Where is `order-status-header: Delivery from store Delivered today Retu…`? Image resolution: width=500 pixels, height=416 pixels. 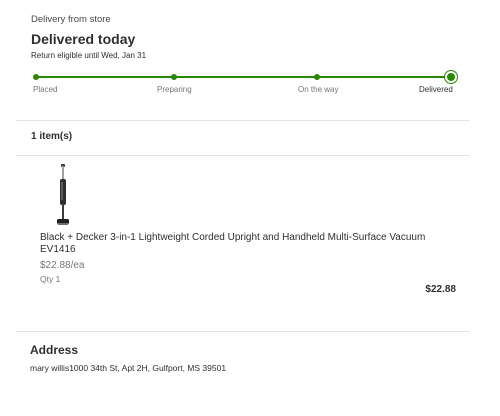 order-status-header: Delivery from store Delivered today Retu… is located at coordinates (251, 37).